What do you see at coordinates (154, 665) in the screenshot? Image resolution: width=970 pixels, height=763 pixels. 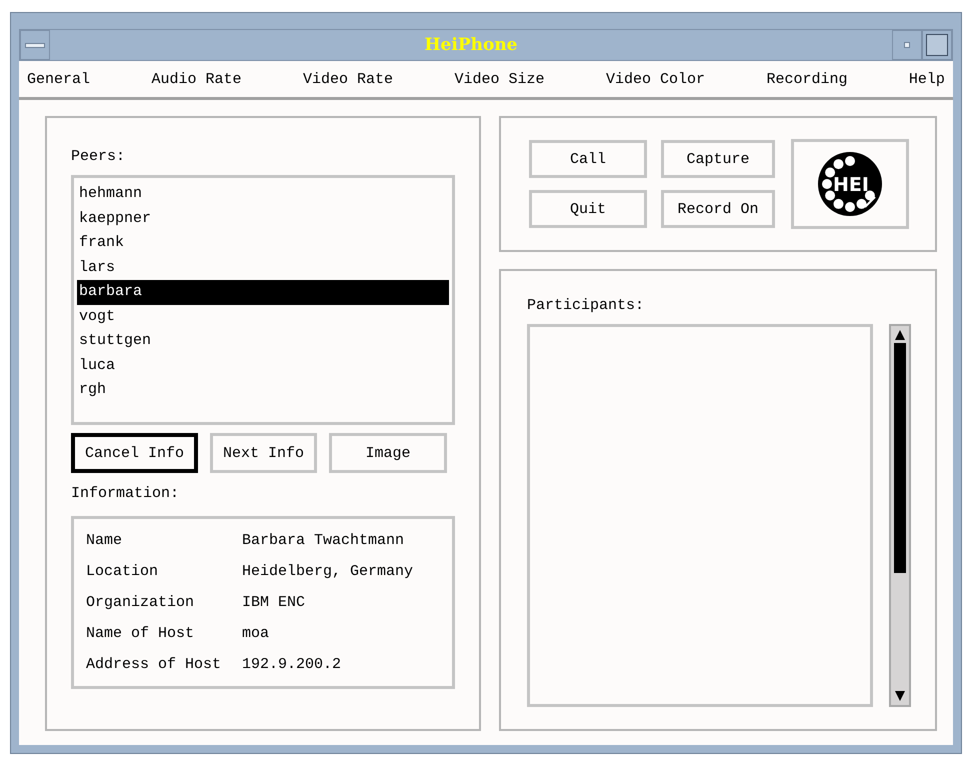 I see `info-field-label: Address of Host` at bounding box center [154, 665].